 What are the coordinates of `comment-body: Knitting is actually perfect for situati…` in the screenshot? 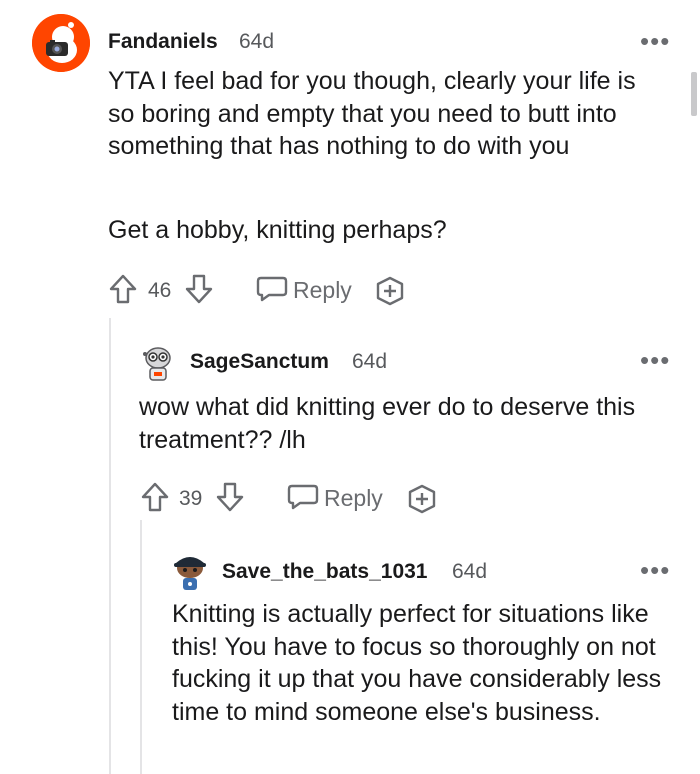 It's located at (417, 663).